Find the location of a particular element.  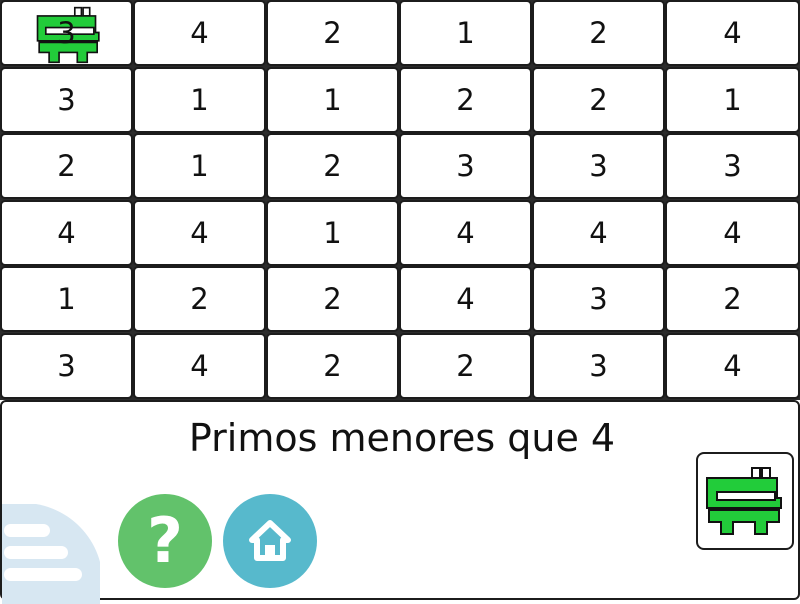

home-button is located at coordinates (270, 541).